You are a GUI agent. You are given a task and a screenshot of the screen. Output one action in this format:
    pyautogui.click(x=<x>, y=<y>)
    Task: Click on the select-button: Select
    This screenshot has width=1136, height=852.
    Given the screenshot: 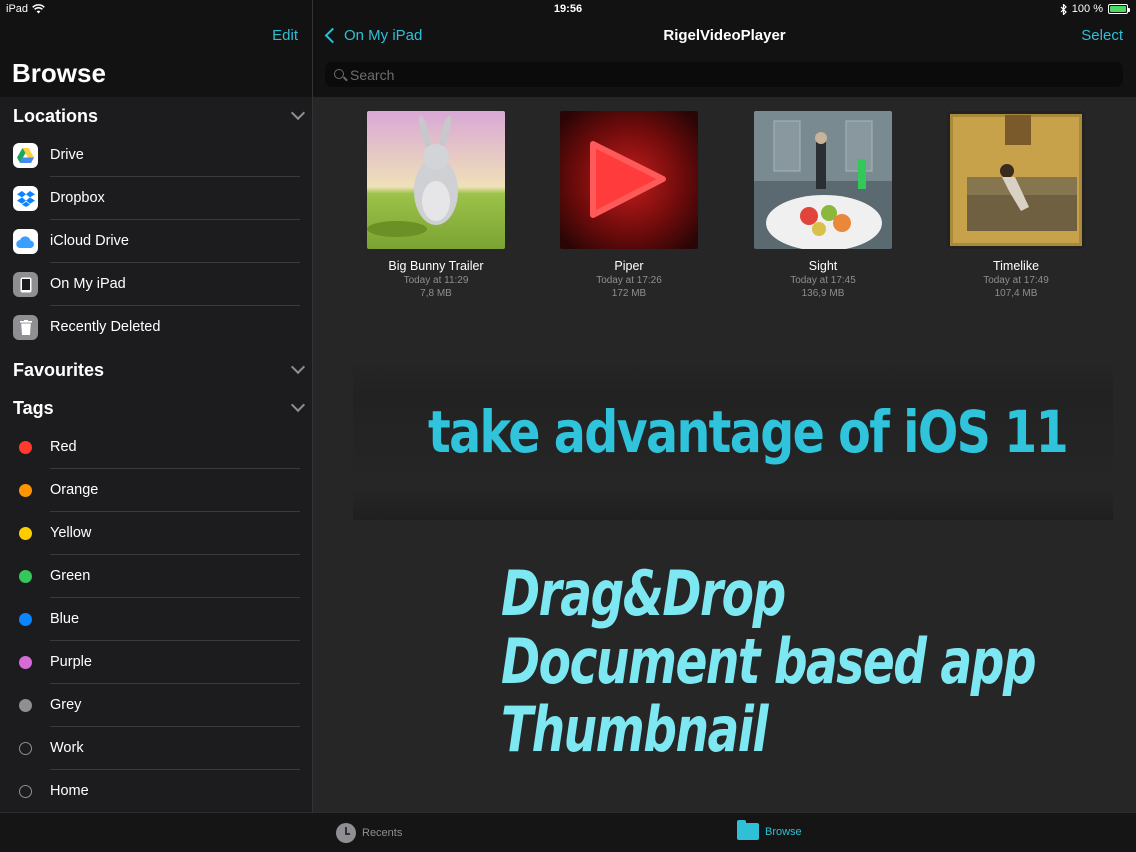 What is the action you would take?
    pyautogui.click(x=1102, y=35)
    